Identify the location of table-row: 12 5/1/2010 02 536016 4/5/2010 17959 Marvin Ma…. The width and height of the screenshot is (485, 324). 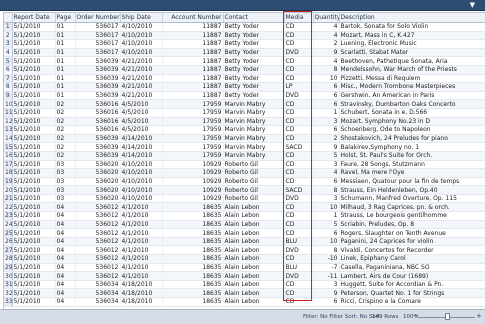
(244, 122).